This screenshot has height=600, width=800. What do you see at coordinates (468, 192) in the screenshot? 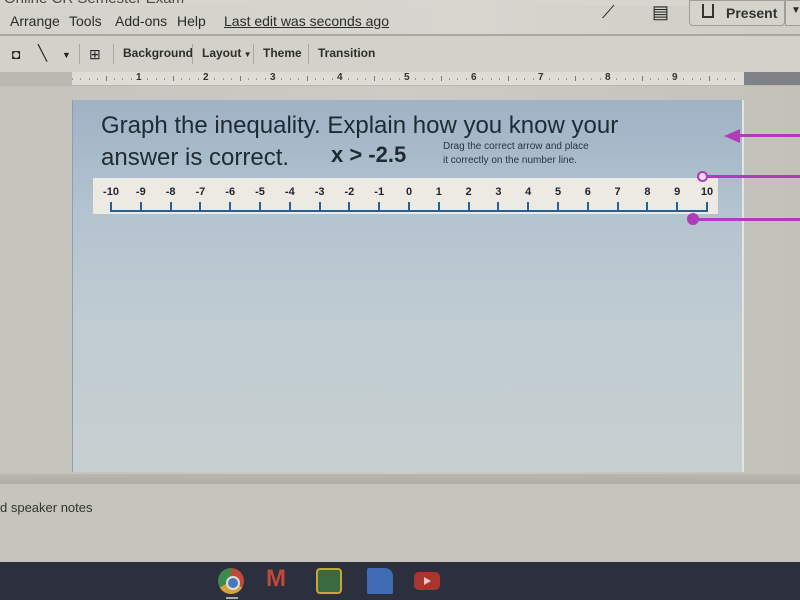
I see `number-line-label: 2` at bounding box center [468, 192].